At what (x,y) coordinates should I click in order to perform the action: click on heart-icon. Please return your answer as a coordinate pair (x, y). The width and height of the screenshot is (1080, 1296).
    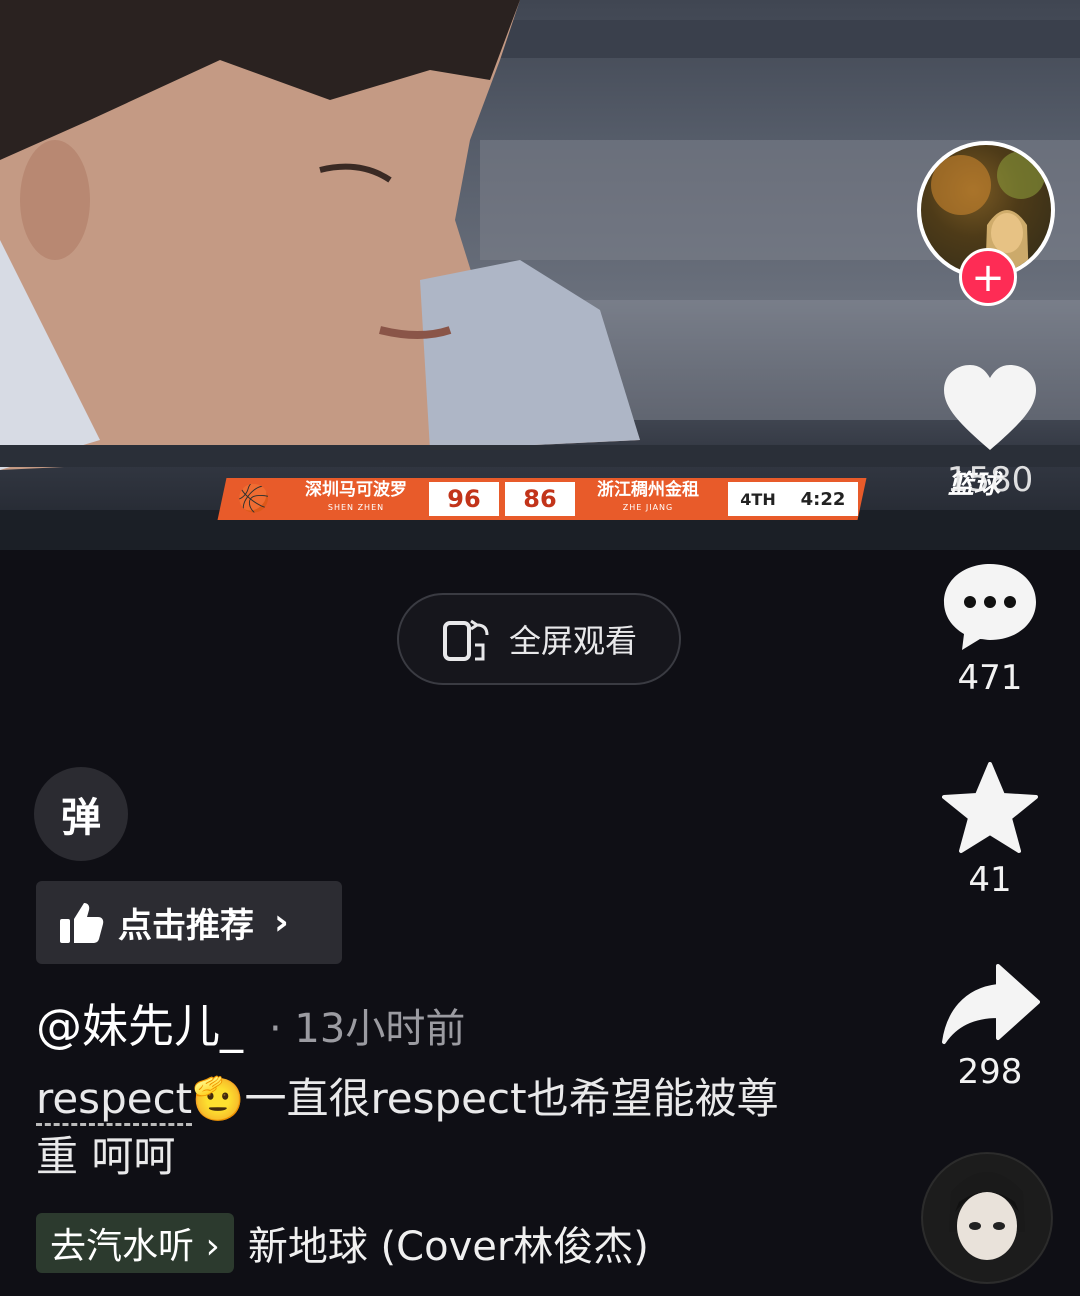
    Looking at the image, I should click on (990, 407).